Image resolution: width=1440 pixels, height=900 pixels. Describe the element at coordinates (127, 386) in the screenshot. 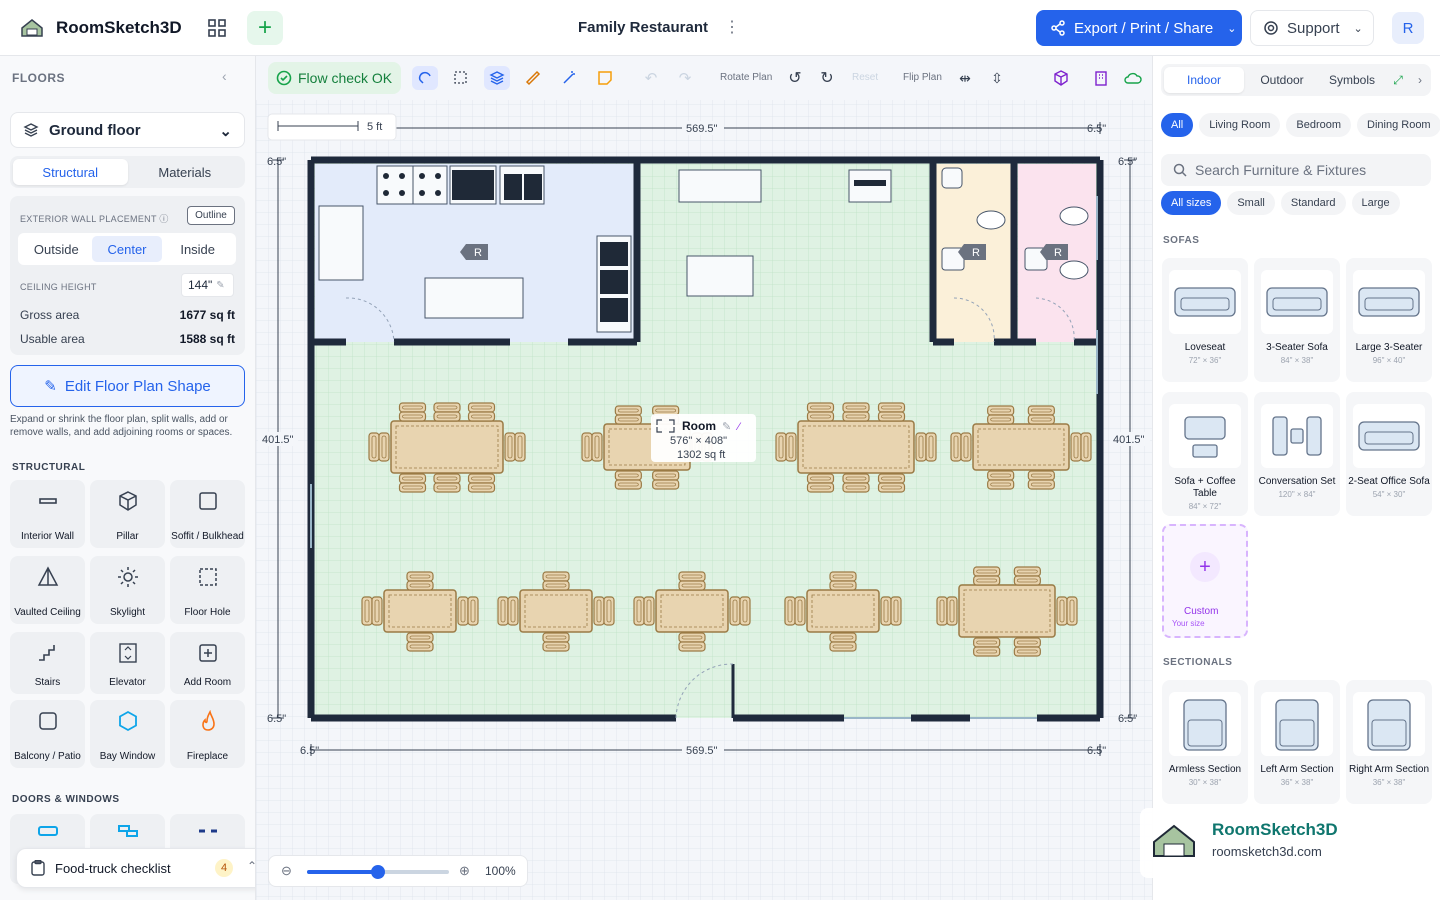

I see `edit-floor-plan-button: ✎ Edit Floor Plan Shape` at that location.